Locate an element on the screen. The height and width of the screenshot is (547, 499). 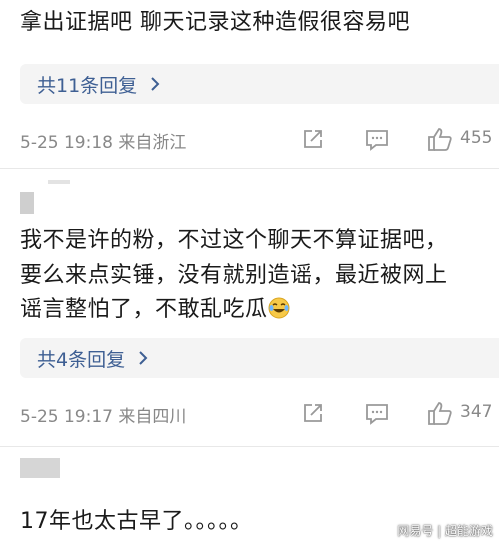
view-replies-label: 共11条回复 is located at coordinates (87, 85).